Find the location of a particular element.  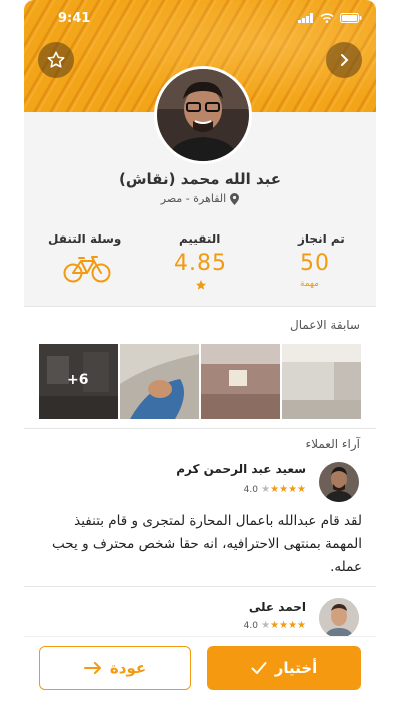

rating-value: 4.85 is located at coordinates (200, 263).